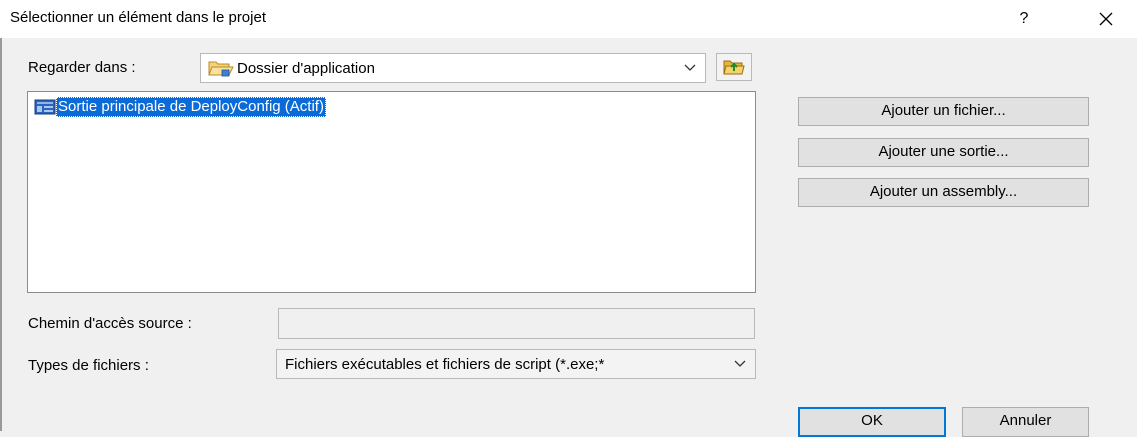  Describe the element at coordinates (138, 17) in the screenshot. I see `dialog-title: Sélectionner un élément dans le projet` at that location.